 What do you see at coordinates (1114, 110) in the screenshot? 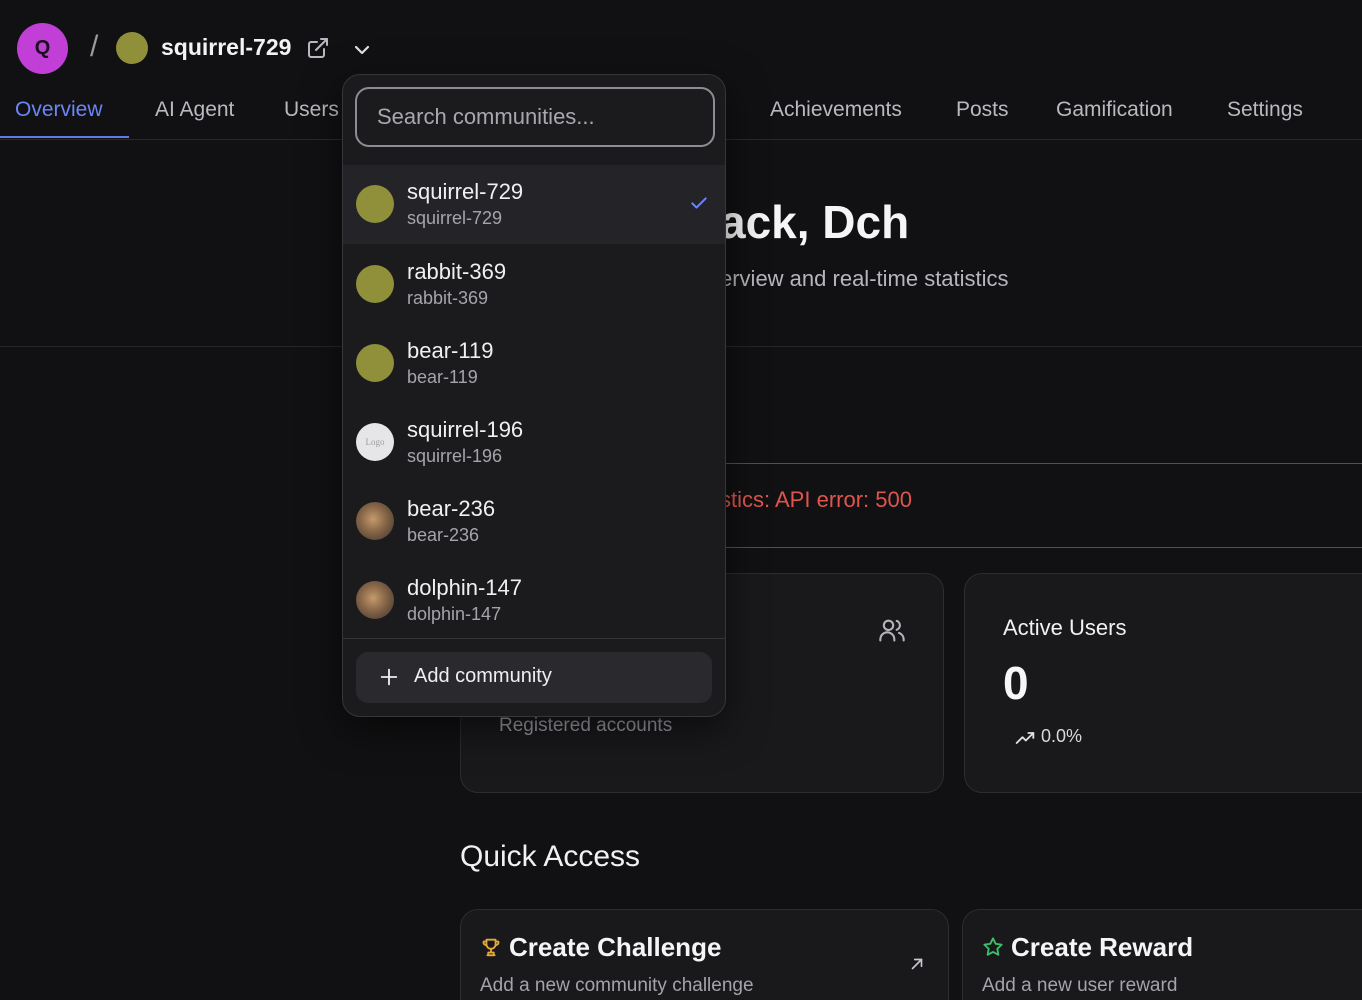
I see `tab-gamification: Gamification` at bounding box center [1114, 110].